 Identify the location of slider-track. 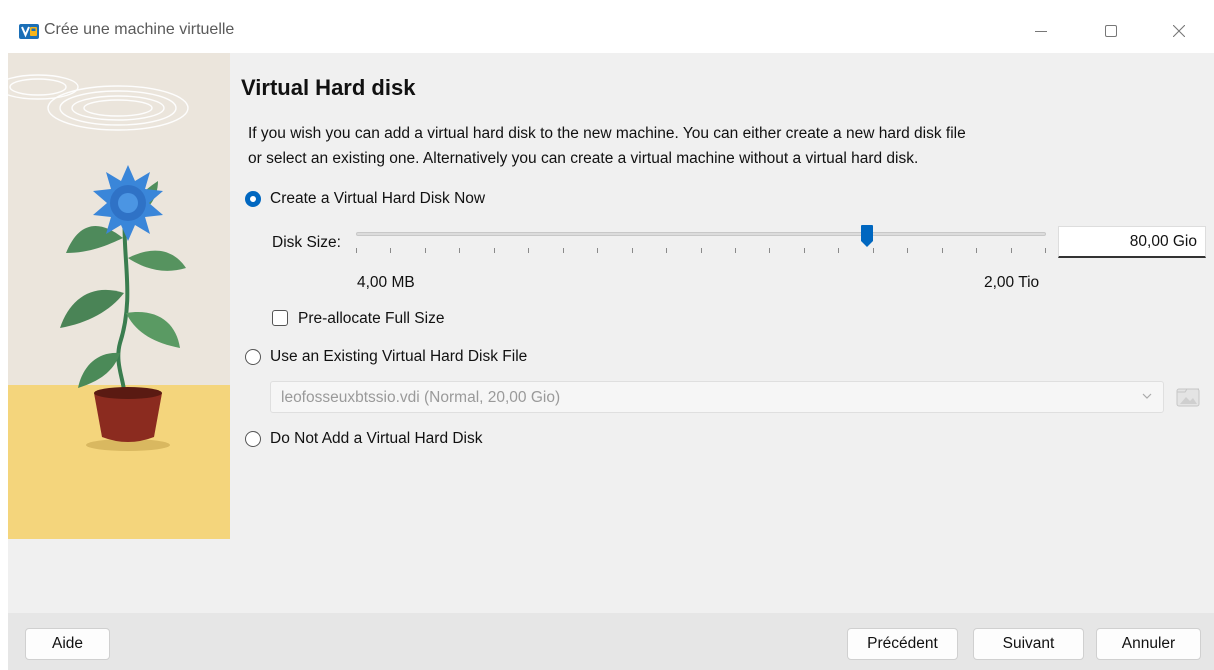
(701, 234).